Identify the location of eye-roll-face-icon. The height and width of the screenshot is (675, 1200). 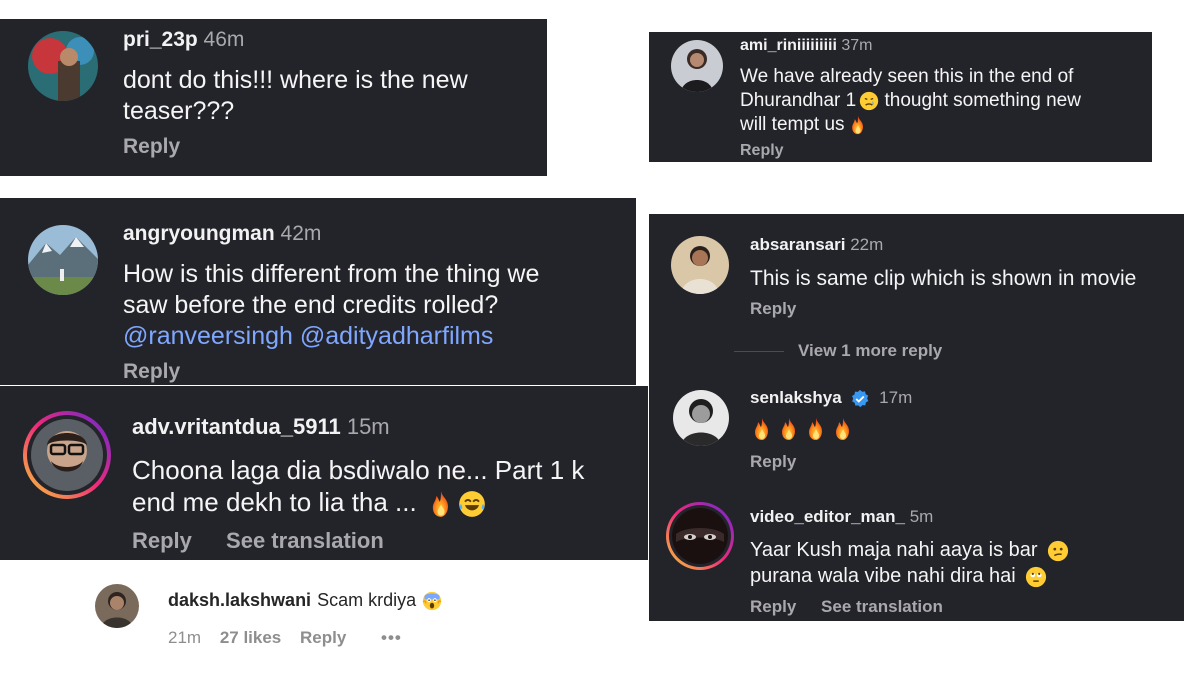
(1036, 577).